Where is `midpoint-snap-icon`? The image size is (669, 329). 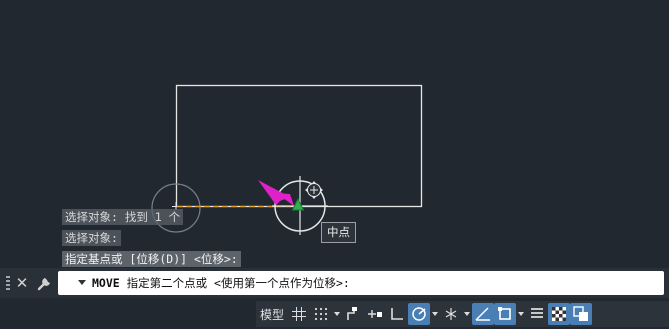
midpoint-snap-icon is located at coordinates (298, 204).